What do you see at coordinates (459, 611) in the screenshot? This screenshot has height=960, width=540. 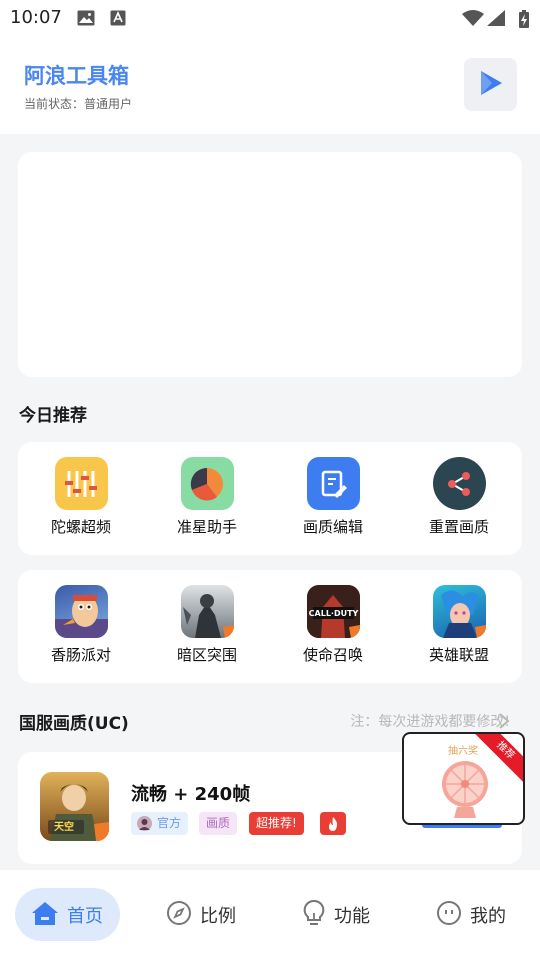 I see `league-of-legends-icon` at bounding box center [459, 611].